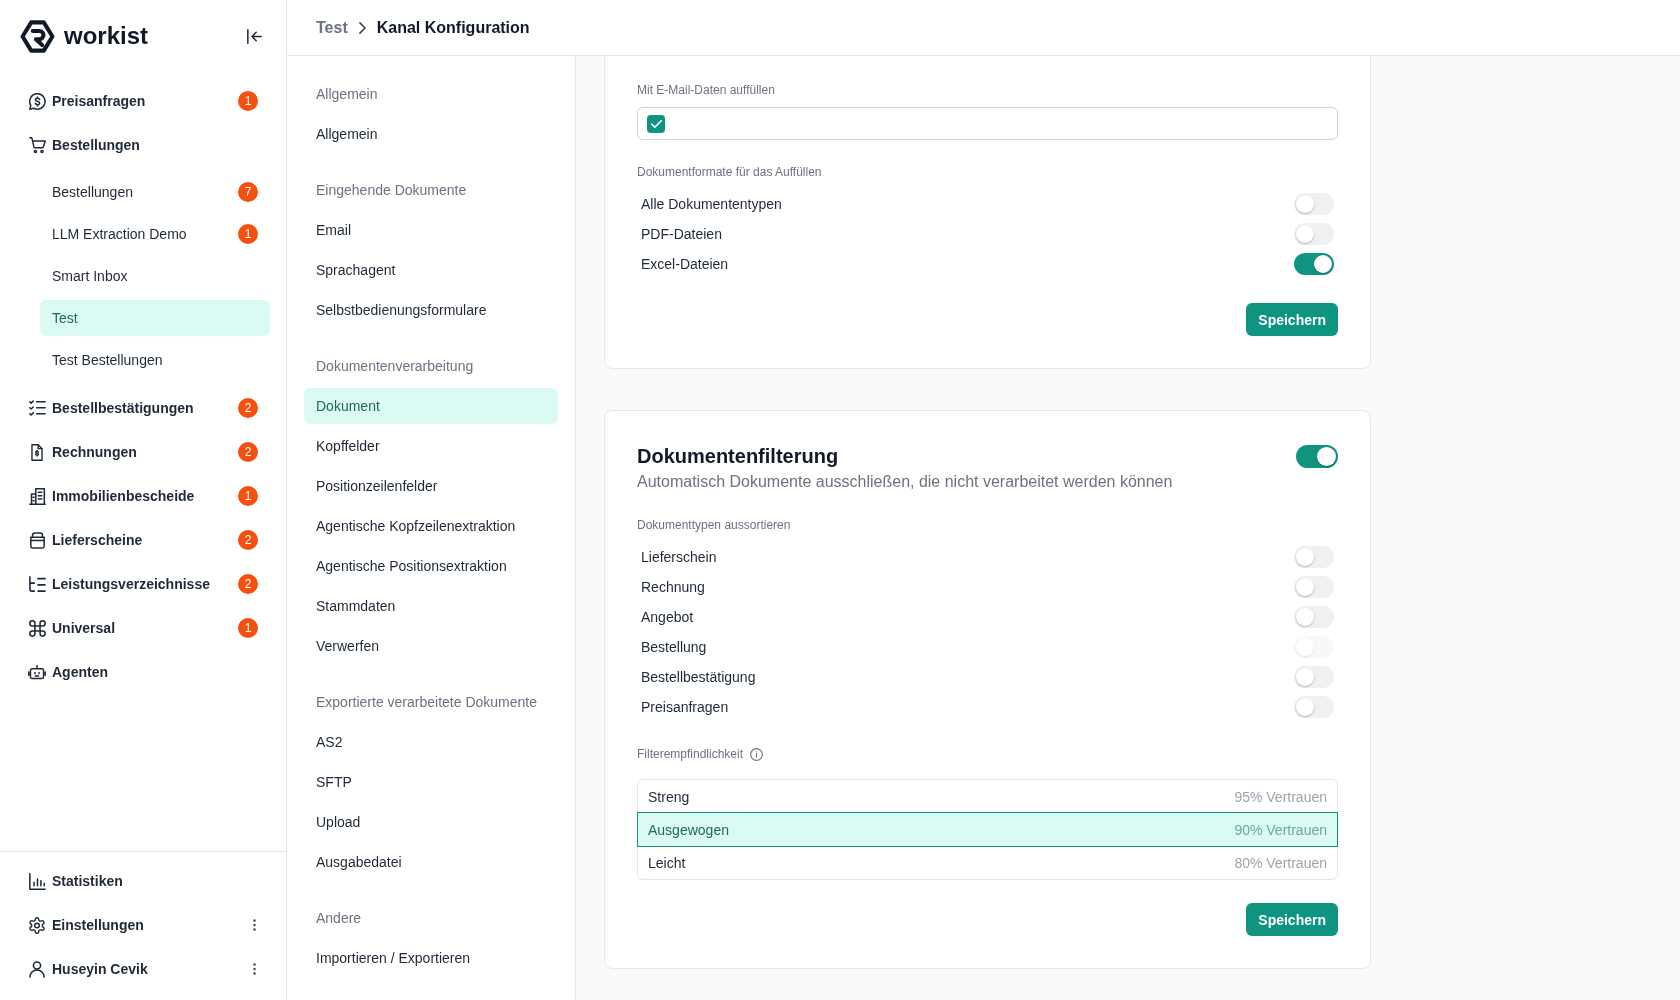 This screenshot has height=1000, width=1680. Describe the element at coordinates (125, 496) in the screenshot. I see `sidebar-item: Immobilienbescheide` at that location.